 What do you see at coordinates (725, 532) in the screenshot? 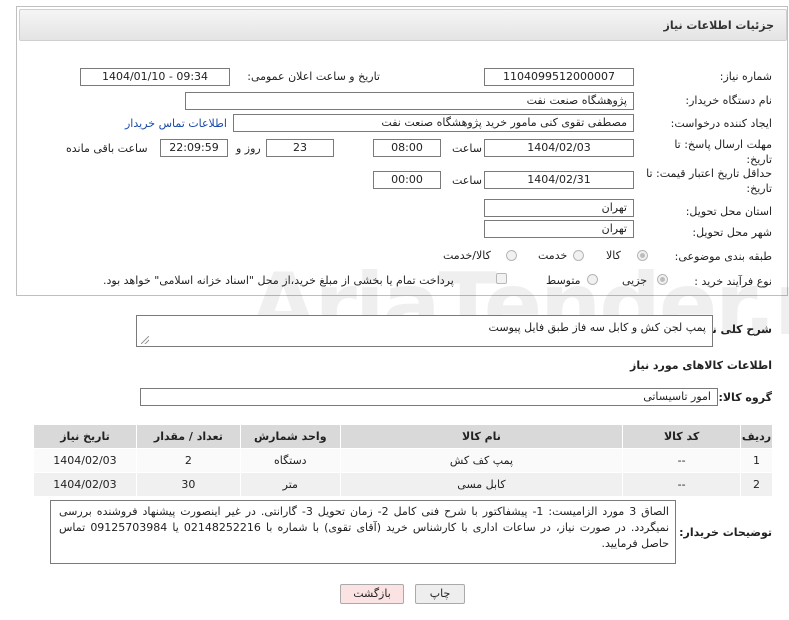
I see `buyer-notes-label: توضیحات خریدار:` at bounding box center [725, 532].